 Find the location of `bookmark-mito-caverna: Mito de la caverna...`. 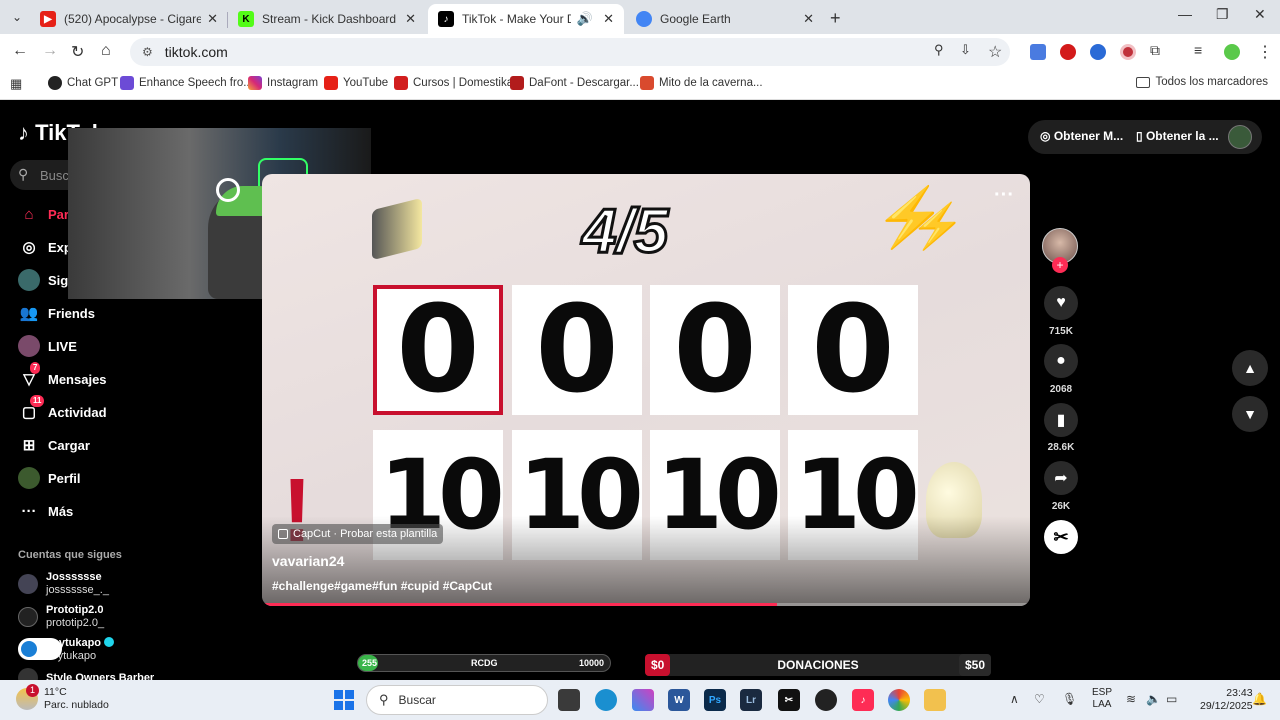

bookmark-mito-caverna: Mito de la caverna... is located at coordinates (701, 83).